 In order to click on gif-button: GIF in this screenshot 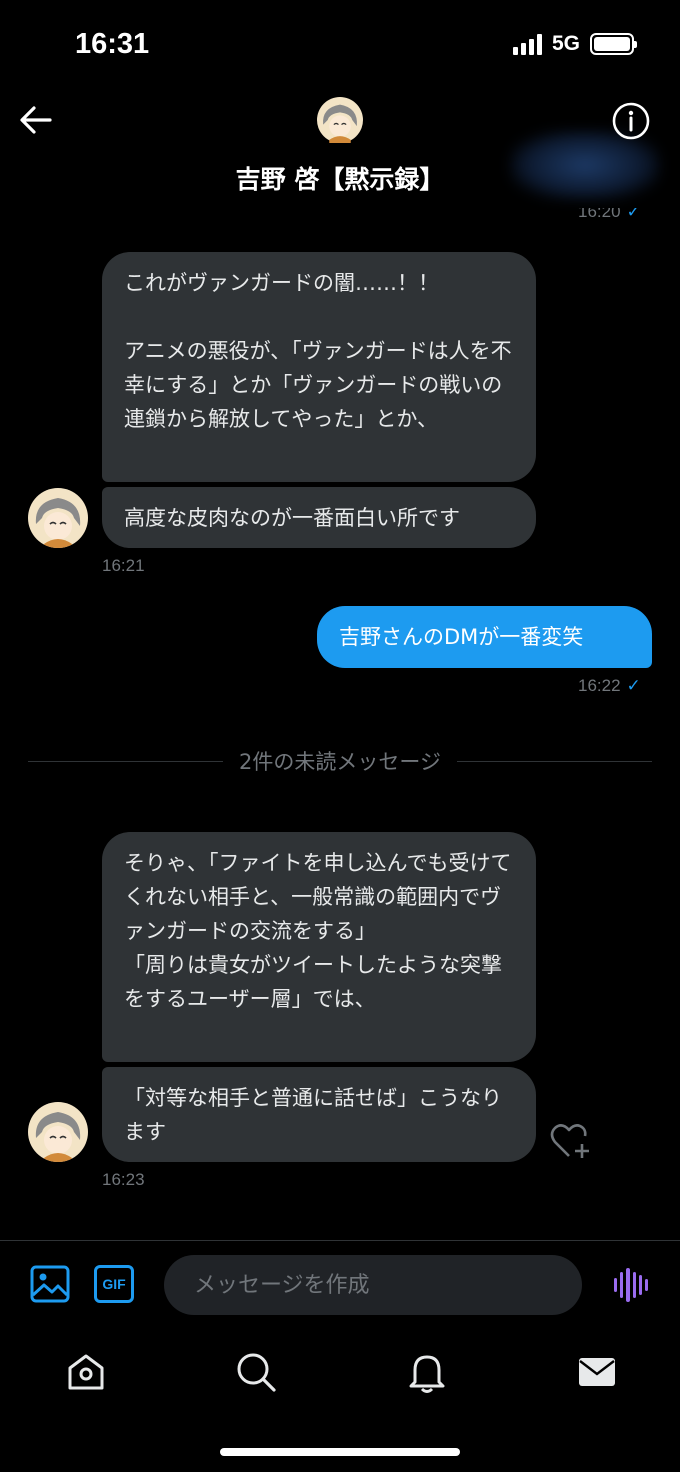, I will do `click(114, 1284)`.